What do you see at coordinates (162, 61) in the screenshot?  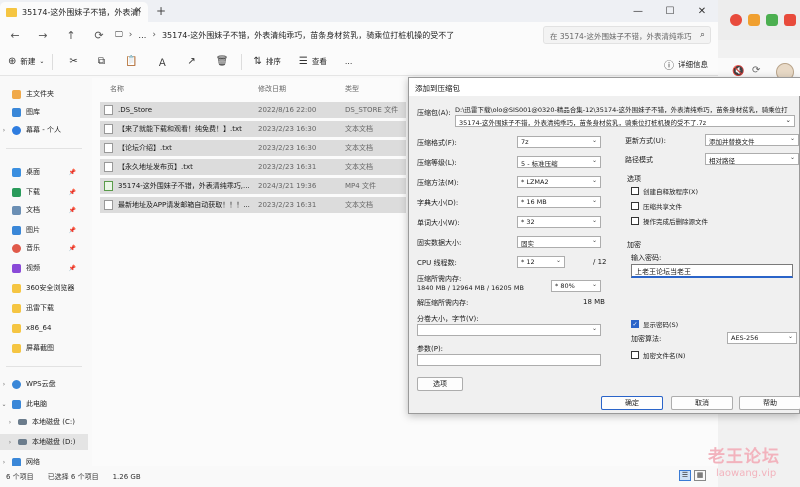 I see `rename-icon: Ａ` at bounding box center [162, 61].